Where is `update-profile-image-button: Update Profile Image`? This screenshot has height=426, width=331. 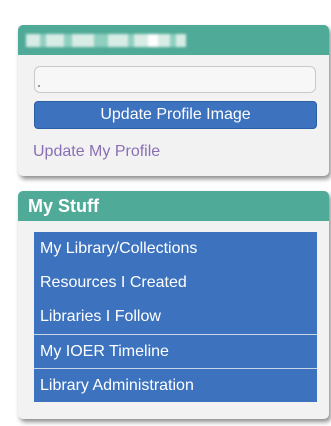
update-profile-image-button: Update Profile Image is located at coordinates (175, 115).